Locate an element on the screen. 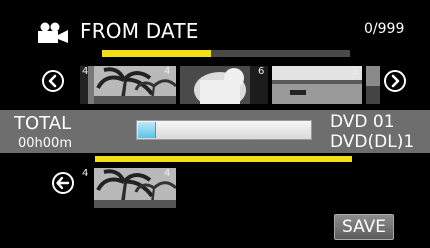 This screenshot has height=248, width=430. thumbnail-strip: 4 4 6 2 is located at coordinates (230, 85).